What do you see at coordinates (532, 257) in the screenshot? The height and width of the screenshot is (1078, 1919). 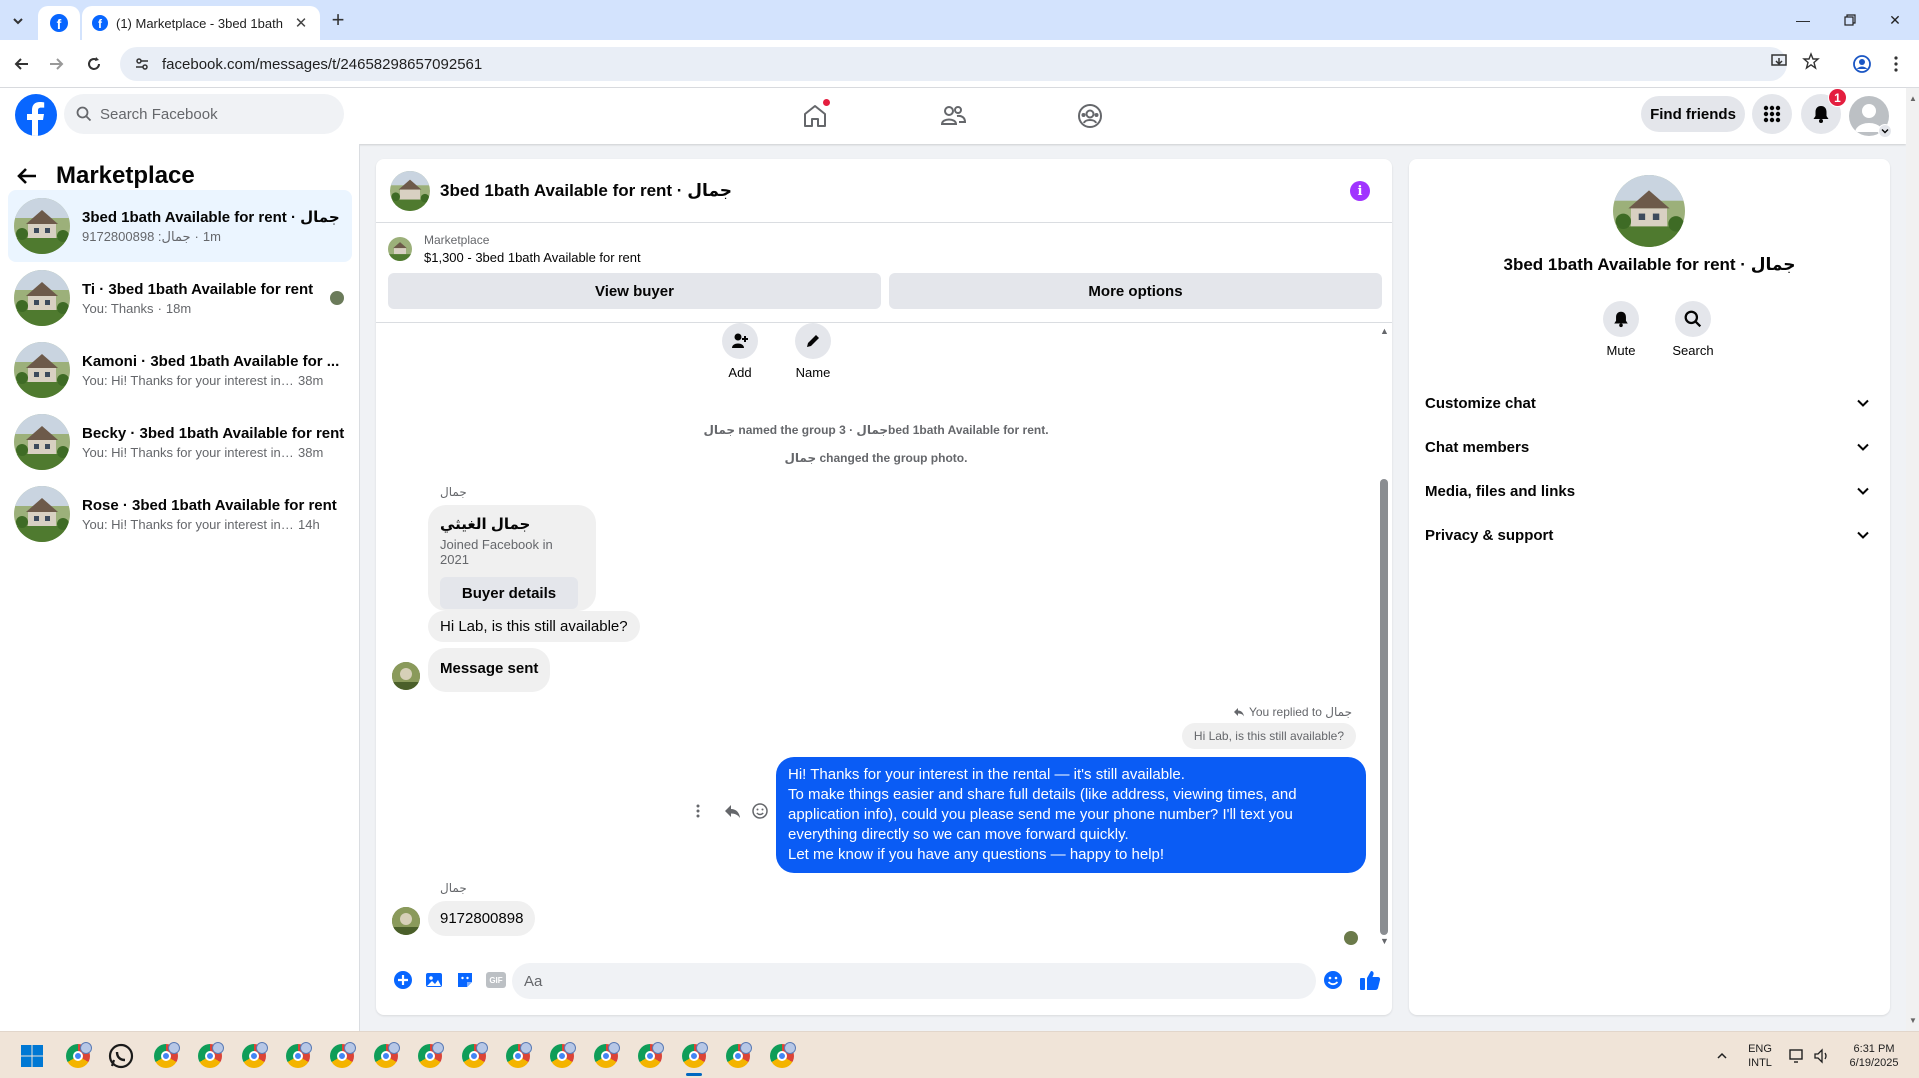 I see `listing-price-title: $1,300 - 3bed 1bath Available for rent` at bounding box center [532, 257].